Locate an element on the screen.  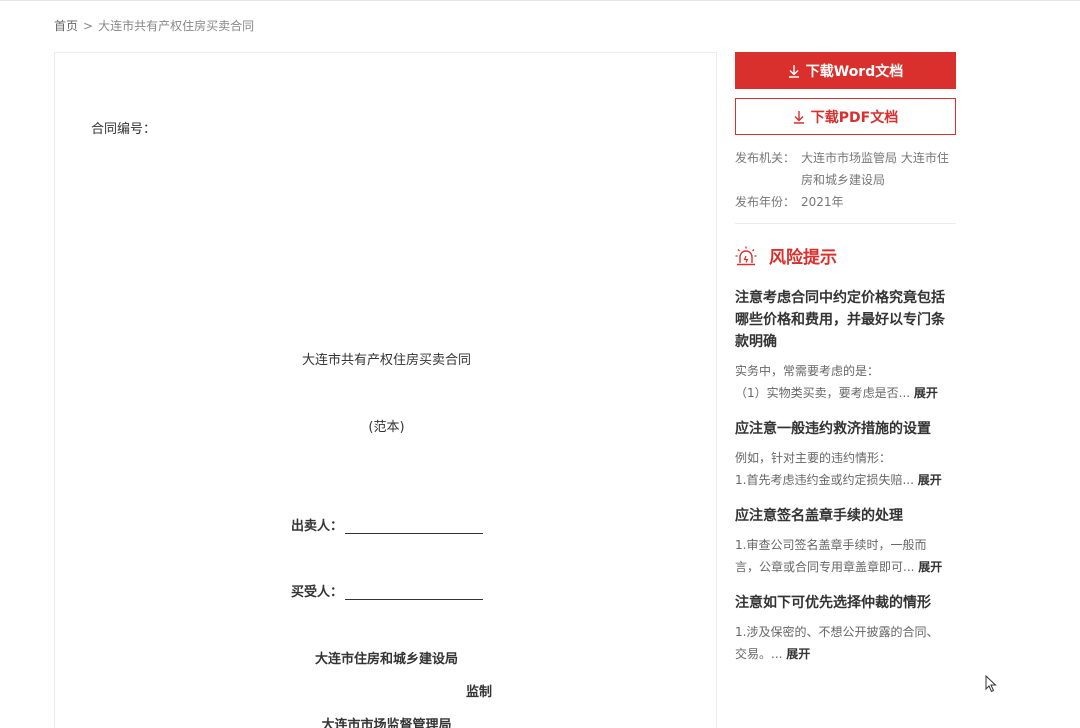
seller-field: 出卖人： is located at coordinates (387, 524).